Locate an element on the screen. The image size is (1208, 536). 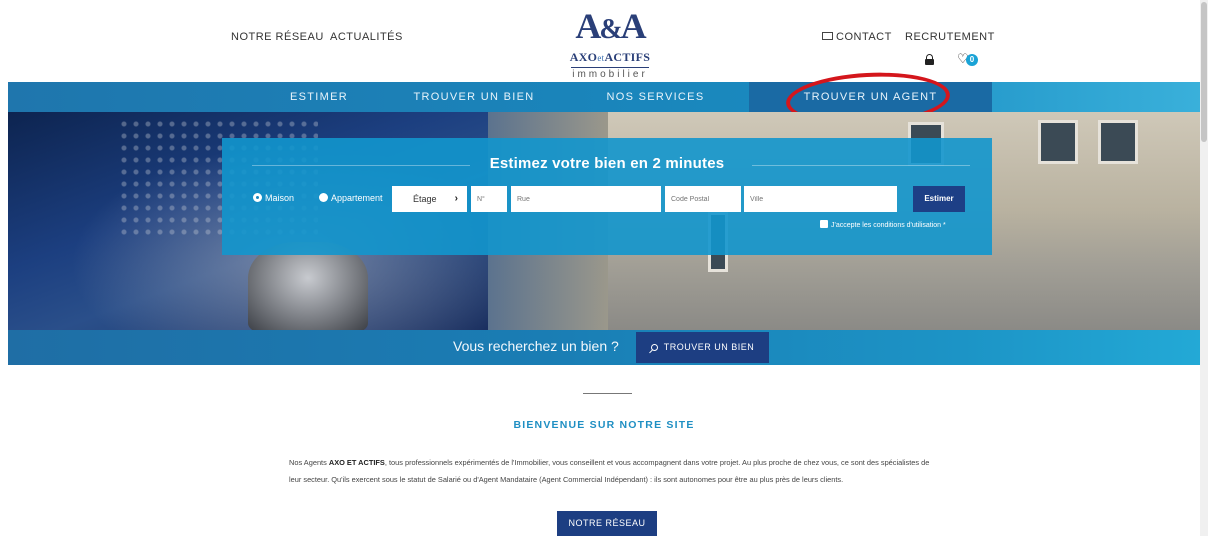
scrollbar-thumb is located at coordinates (1204, 72).